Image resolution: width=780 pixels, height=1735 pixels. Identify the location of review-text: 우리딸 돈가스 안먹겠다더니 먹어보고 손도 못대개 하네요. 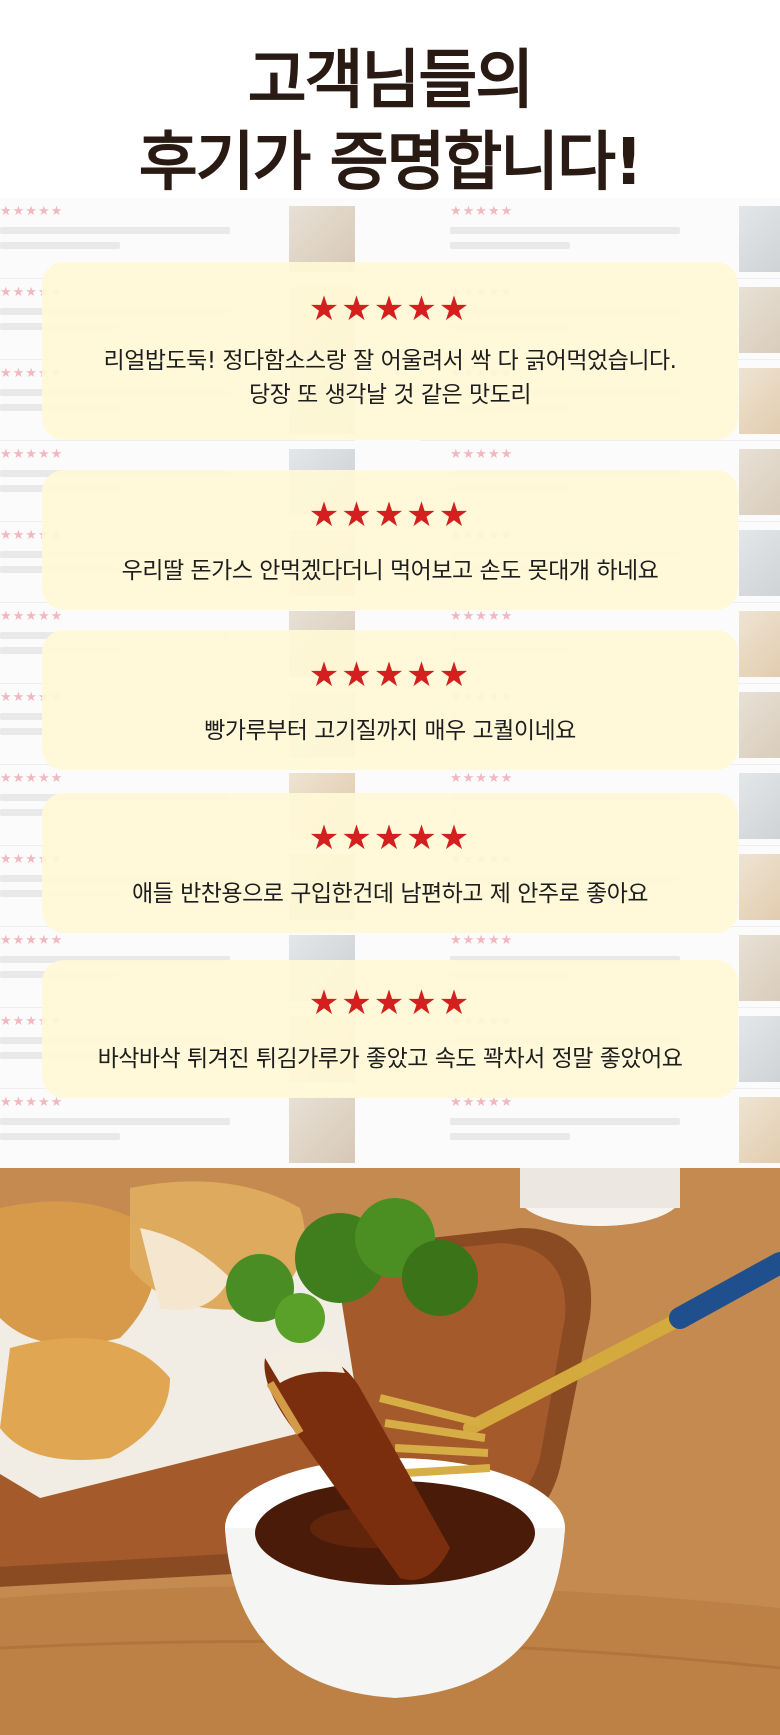
(390, 571).